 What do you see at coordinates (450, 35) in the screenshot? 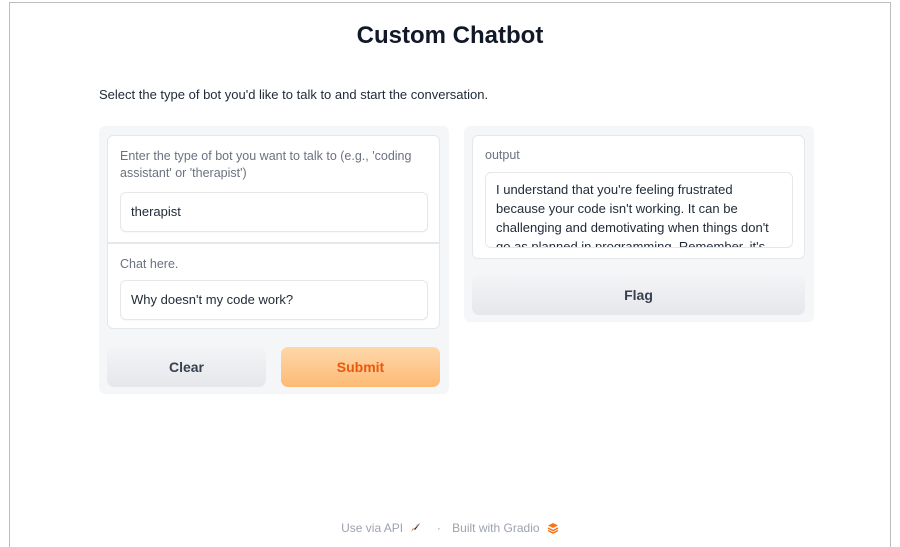
I see `page-title: Custom Chatbot` at bounding box center [450, 35].